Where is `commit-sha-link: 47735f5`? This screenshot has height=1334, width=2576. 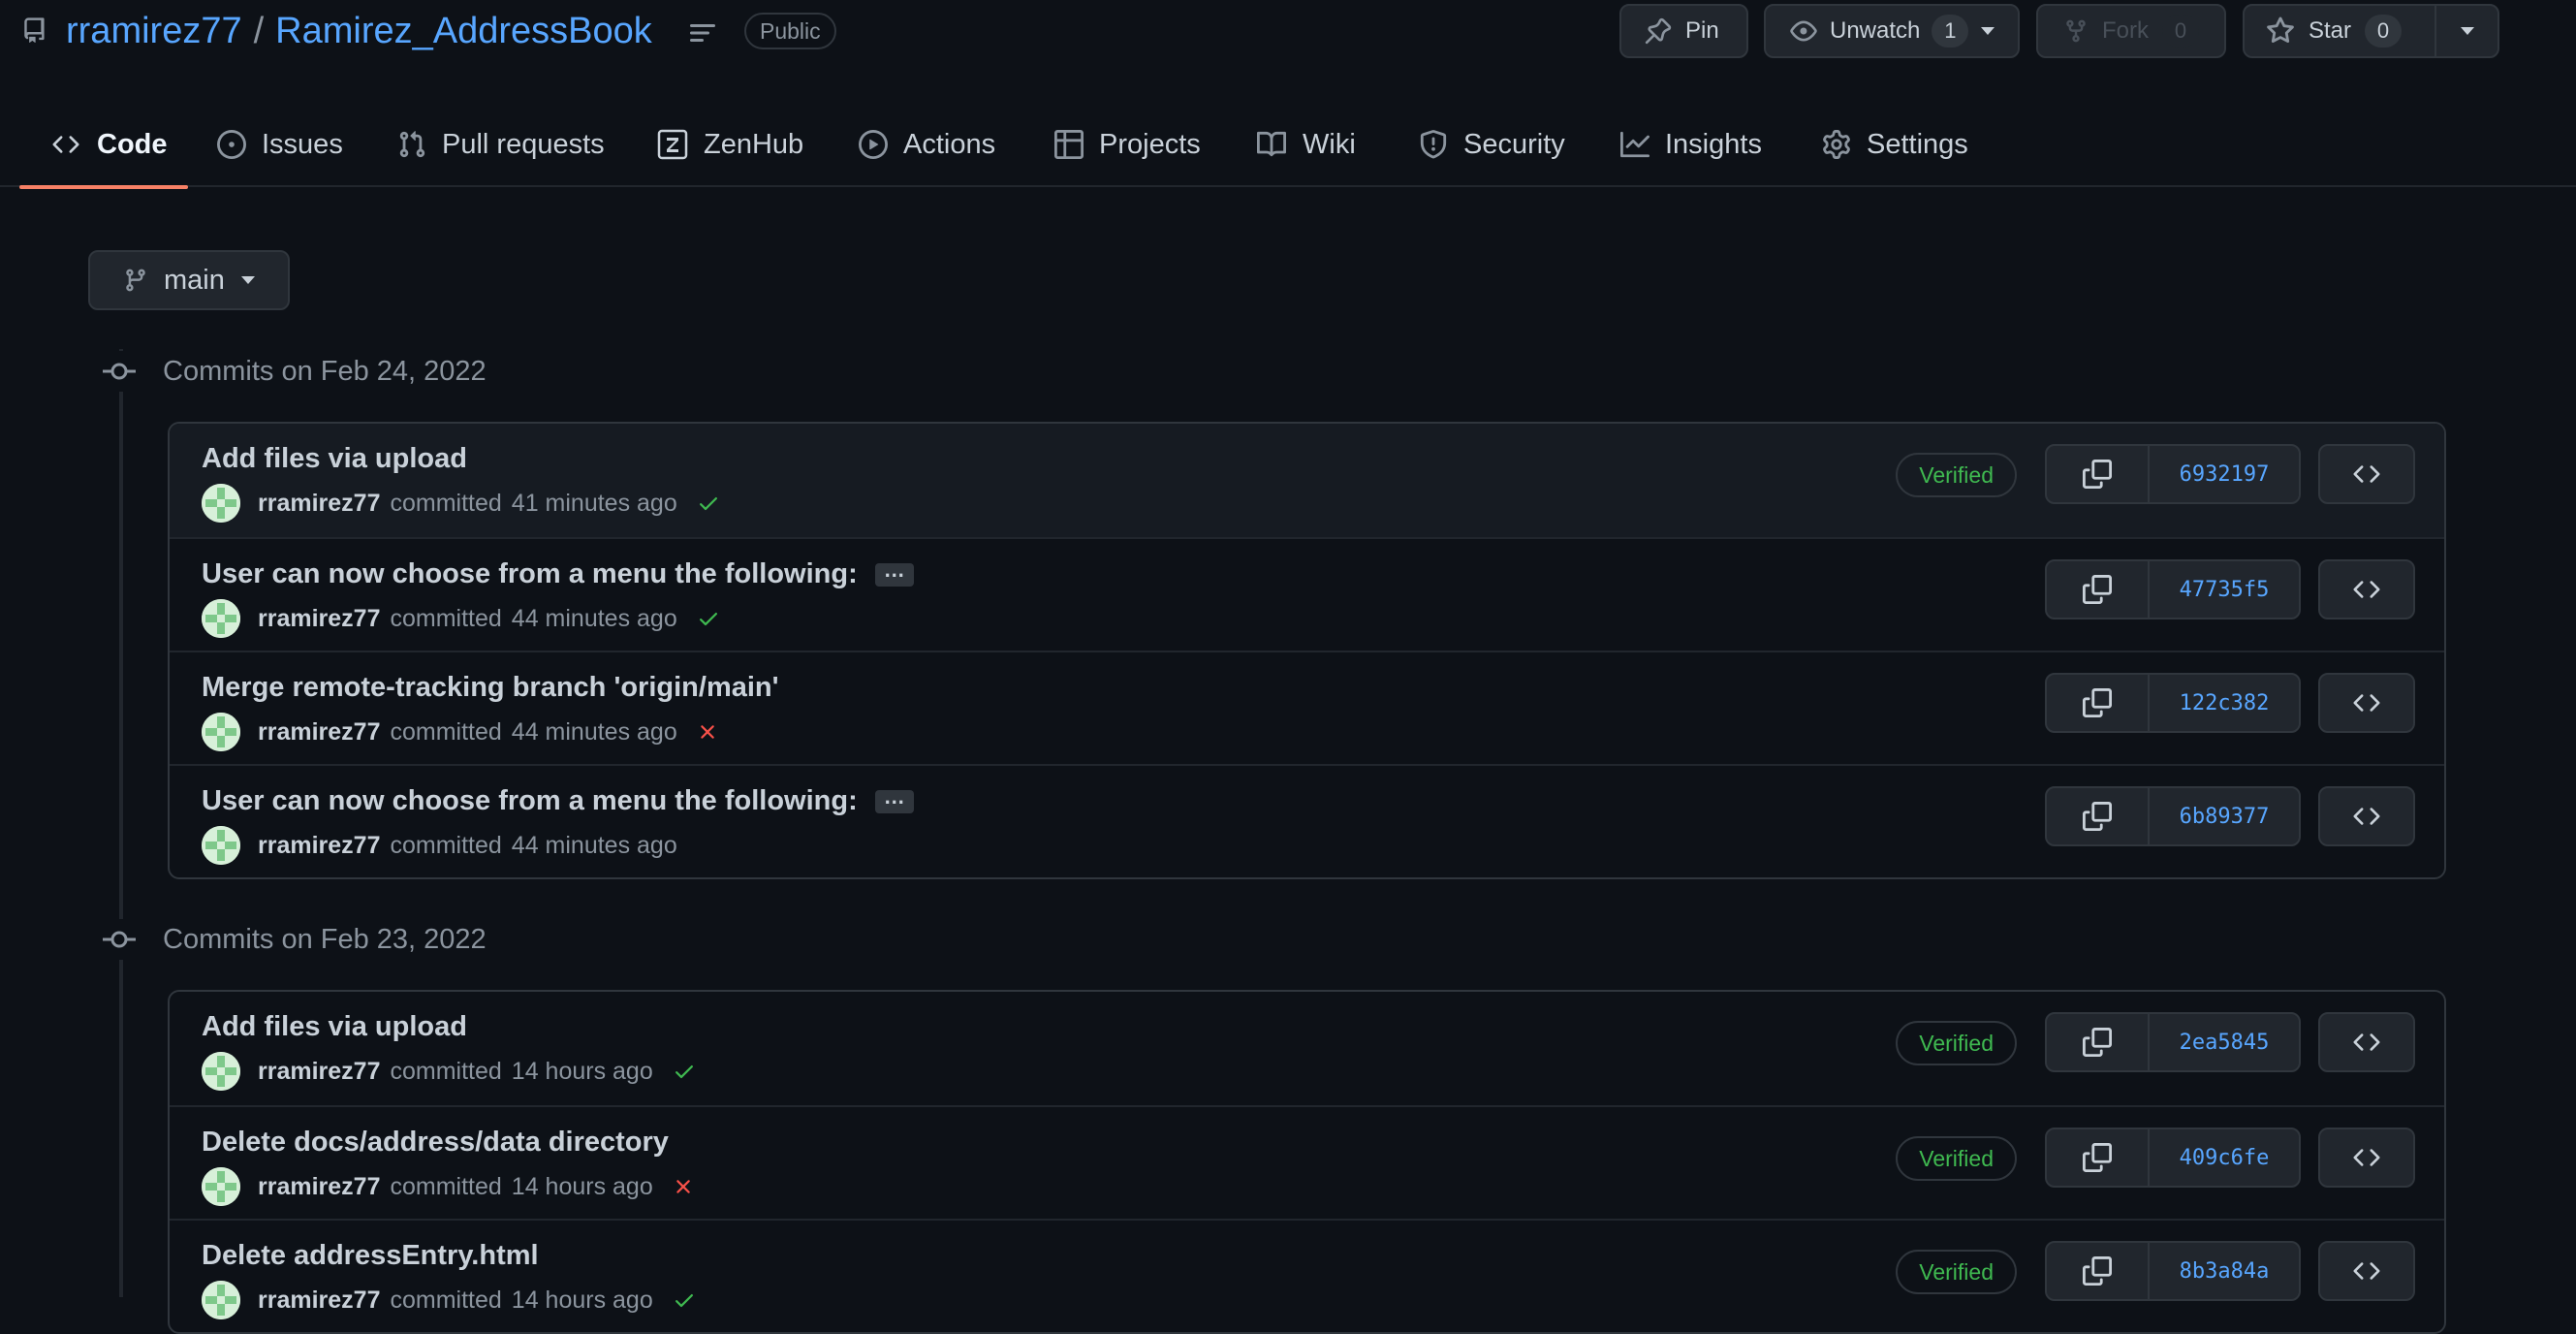 commit-sha-link: 47735f5 is located at coordinates (2224, 589).